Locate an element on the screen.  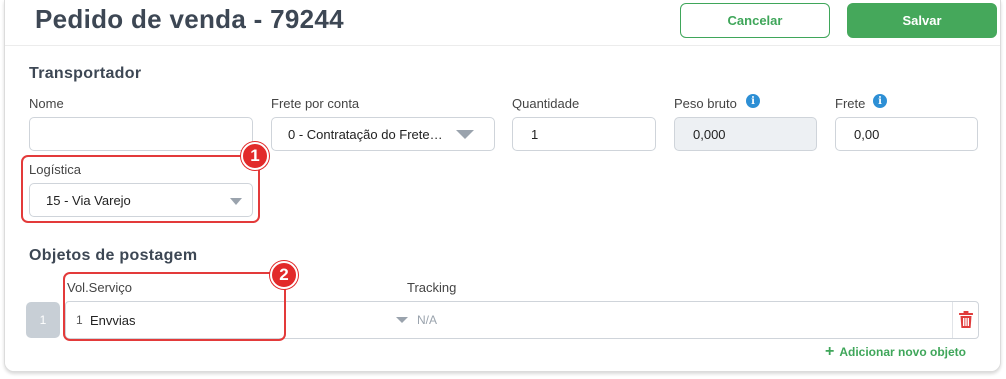
section-title-objetos: Objetos de postagem is located at coordinates (113, 255).